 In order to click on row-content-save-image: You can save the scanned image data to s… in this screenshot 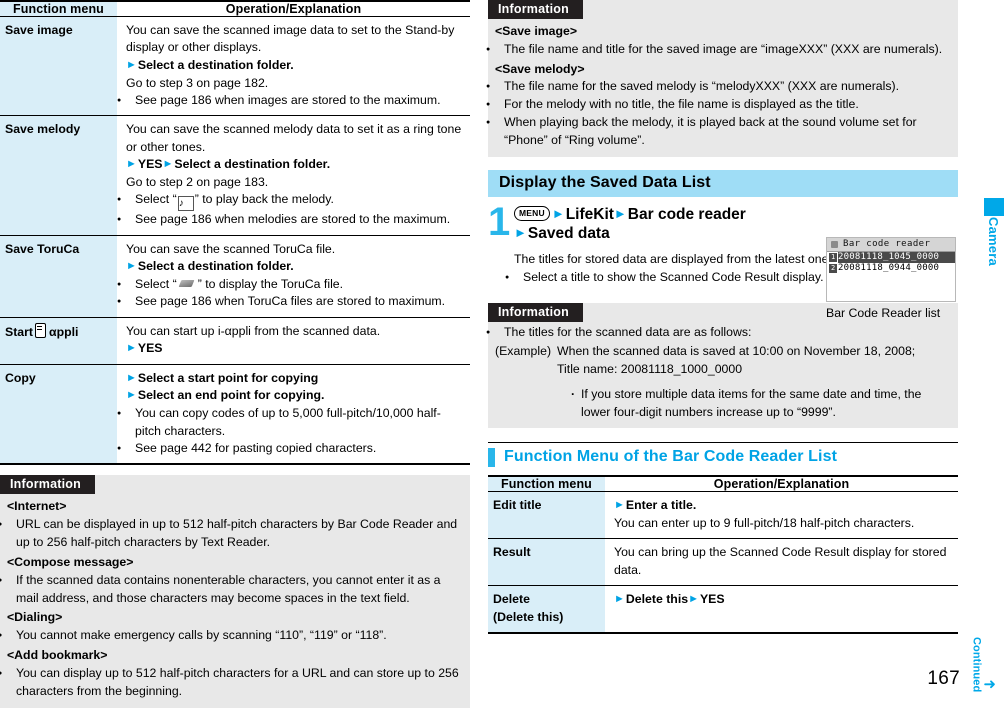, I will do `click(293, 66)`.